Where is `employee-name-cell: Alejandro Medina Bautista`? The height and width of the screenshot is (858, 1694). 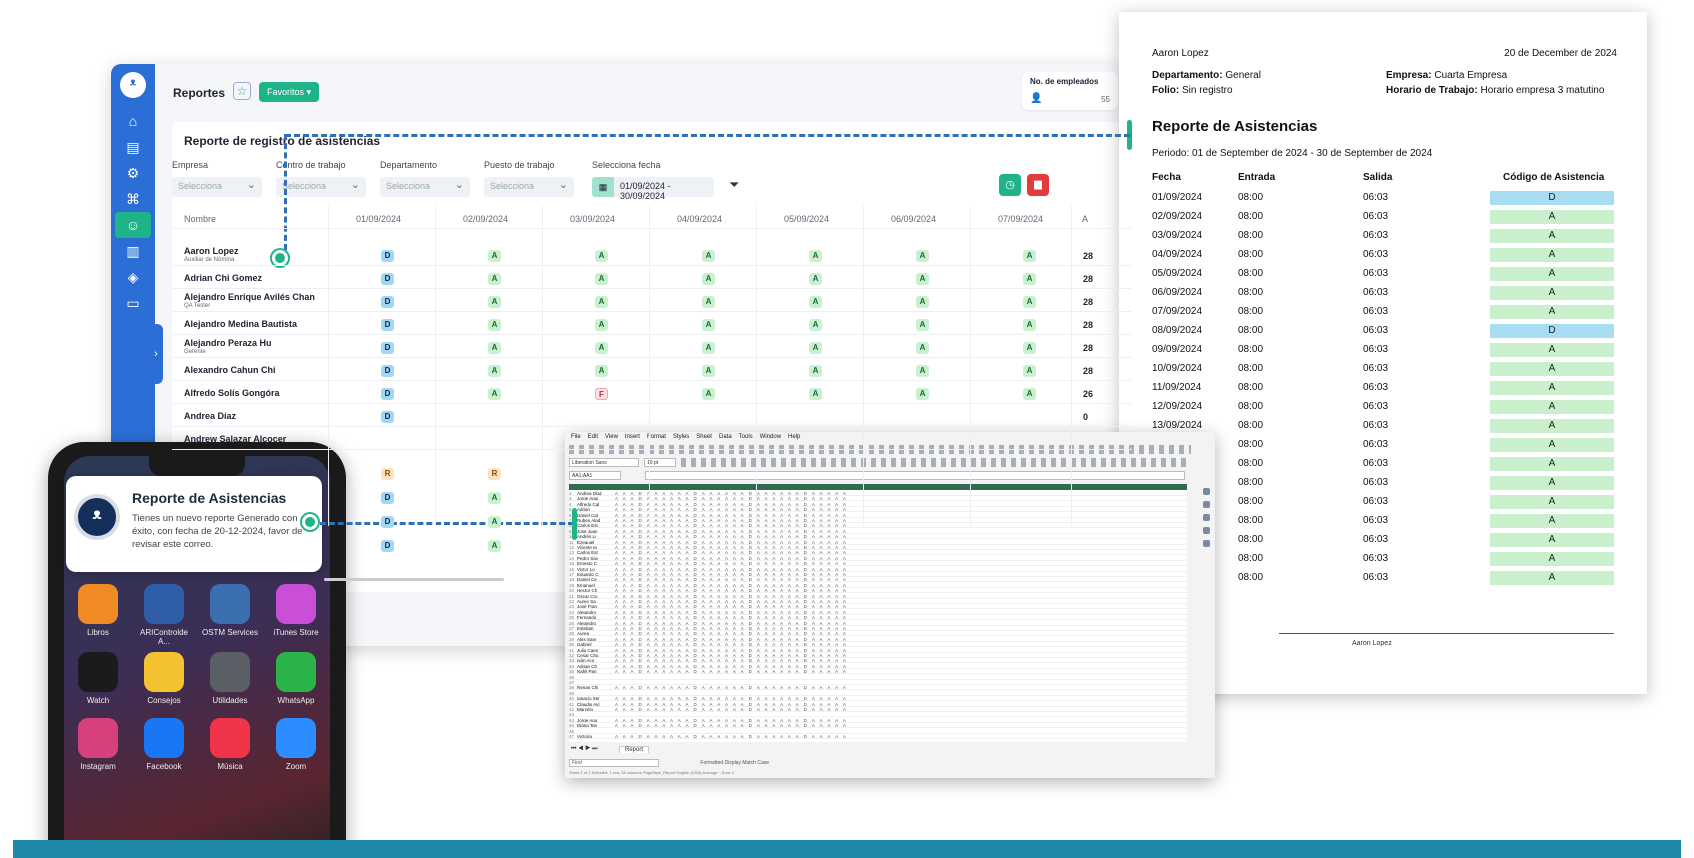
employee-name-cell: Alejandro Medina Bautista is located at coordinates (240, 324).